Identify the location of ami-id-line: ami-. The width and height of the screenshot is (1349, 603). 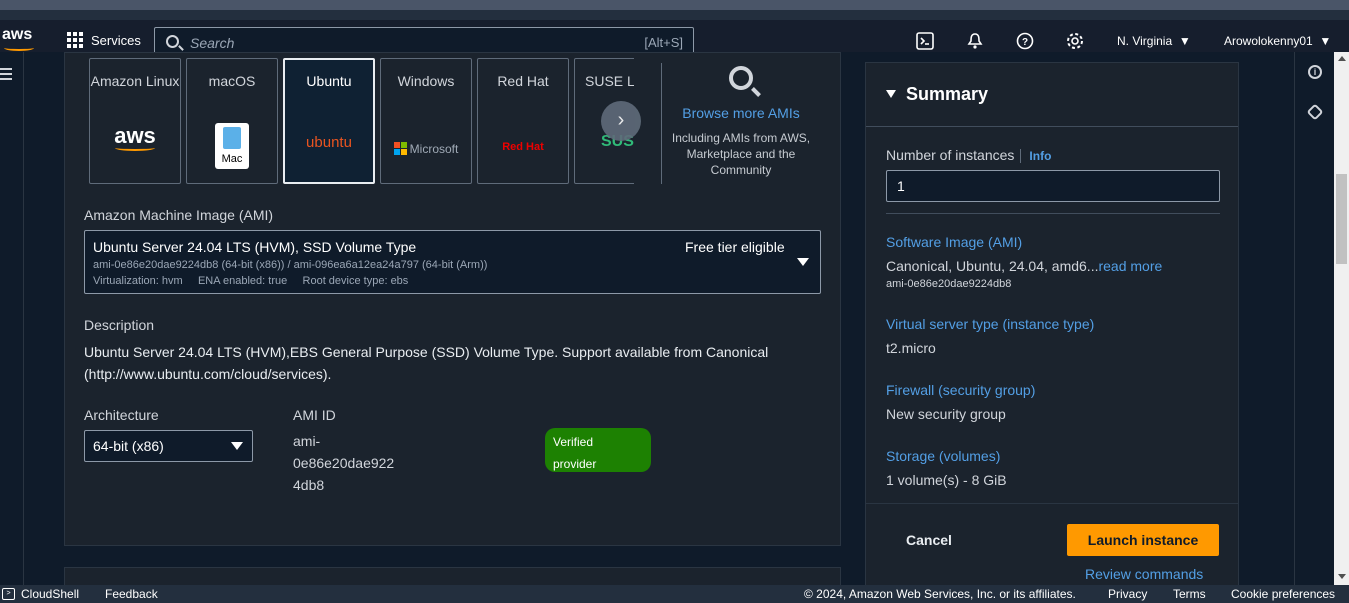
(307, 441).